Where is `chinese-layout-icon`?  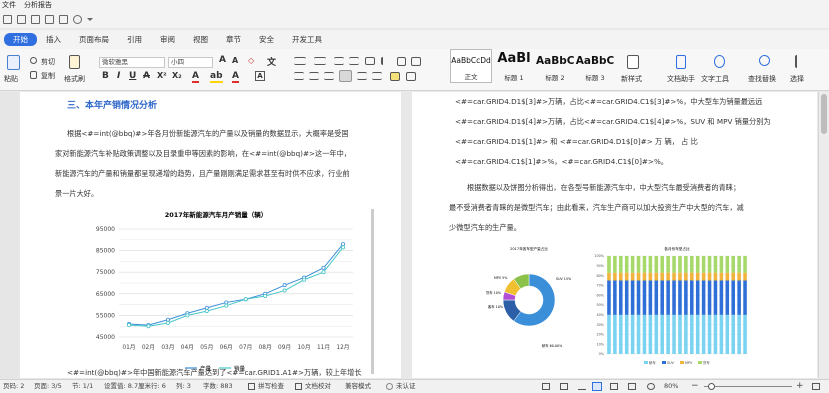
chinese-layout-icon is located at coordinates (370, 61).